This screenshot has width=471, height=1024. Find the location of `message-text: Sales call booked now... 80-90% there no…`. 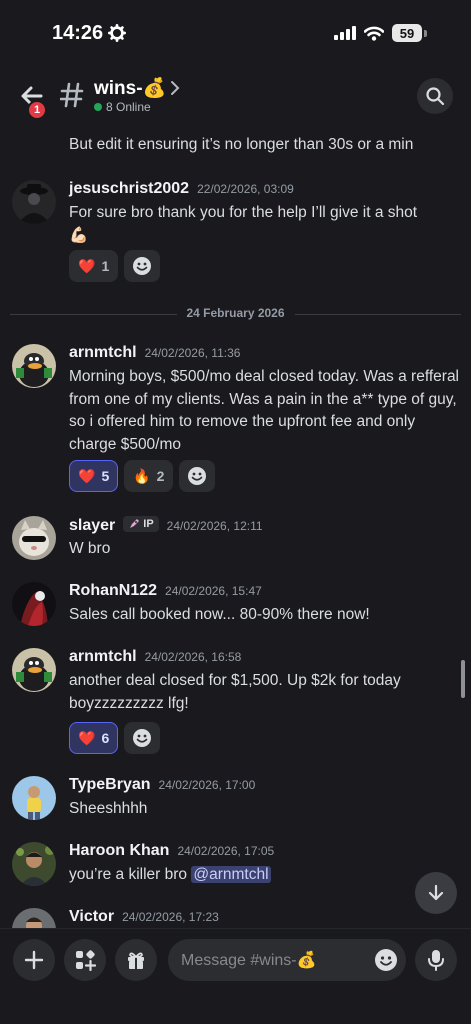

message-text: Sales call booked now... 80-90% there no… is located at coordinates (219, 614).